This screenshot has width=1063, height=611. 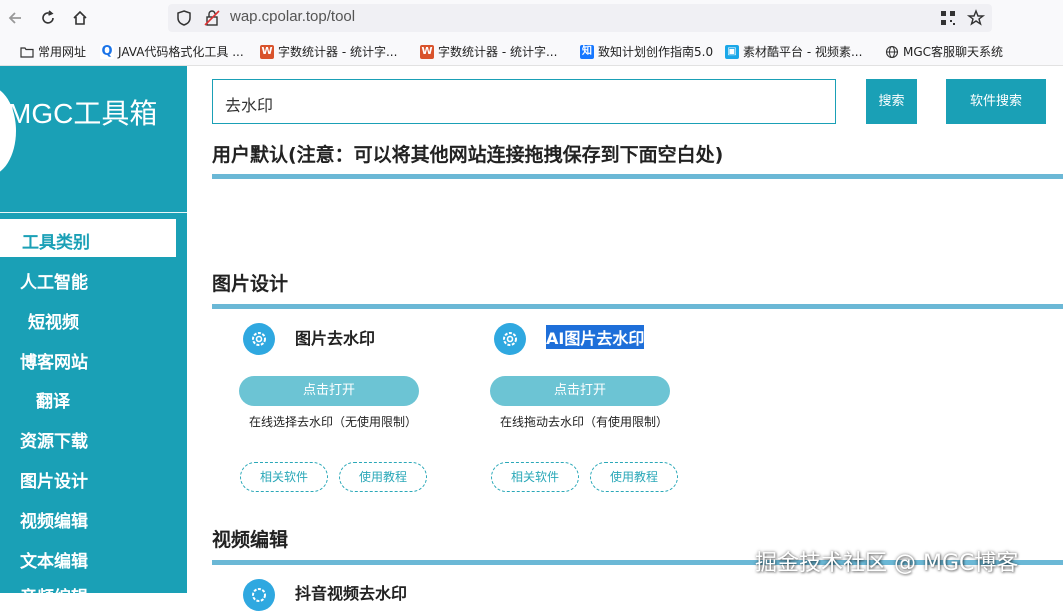 I want to click on sidebar-item-short-video: 短视频, so click(x=53, y=320).